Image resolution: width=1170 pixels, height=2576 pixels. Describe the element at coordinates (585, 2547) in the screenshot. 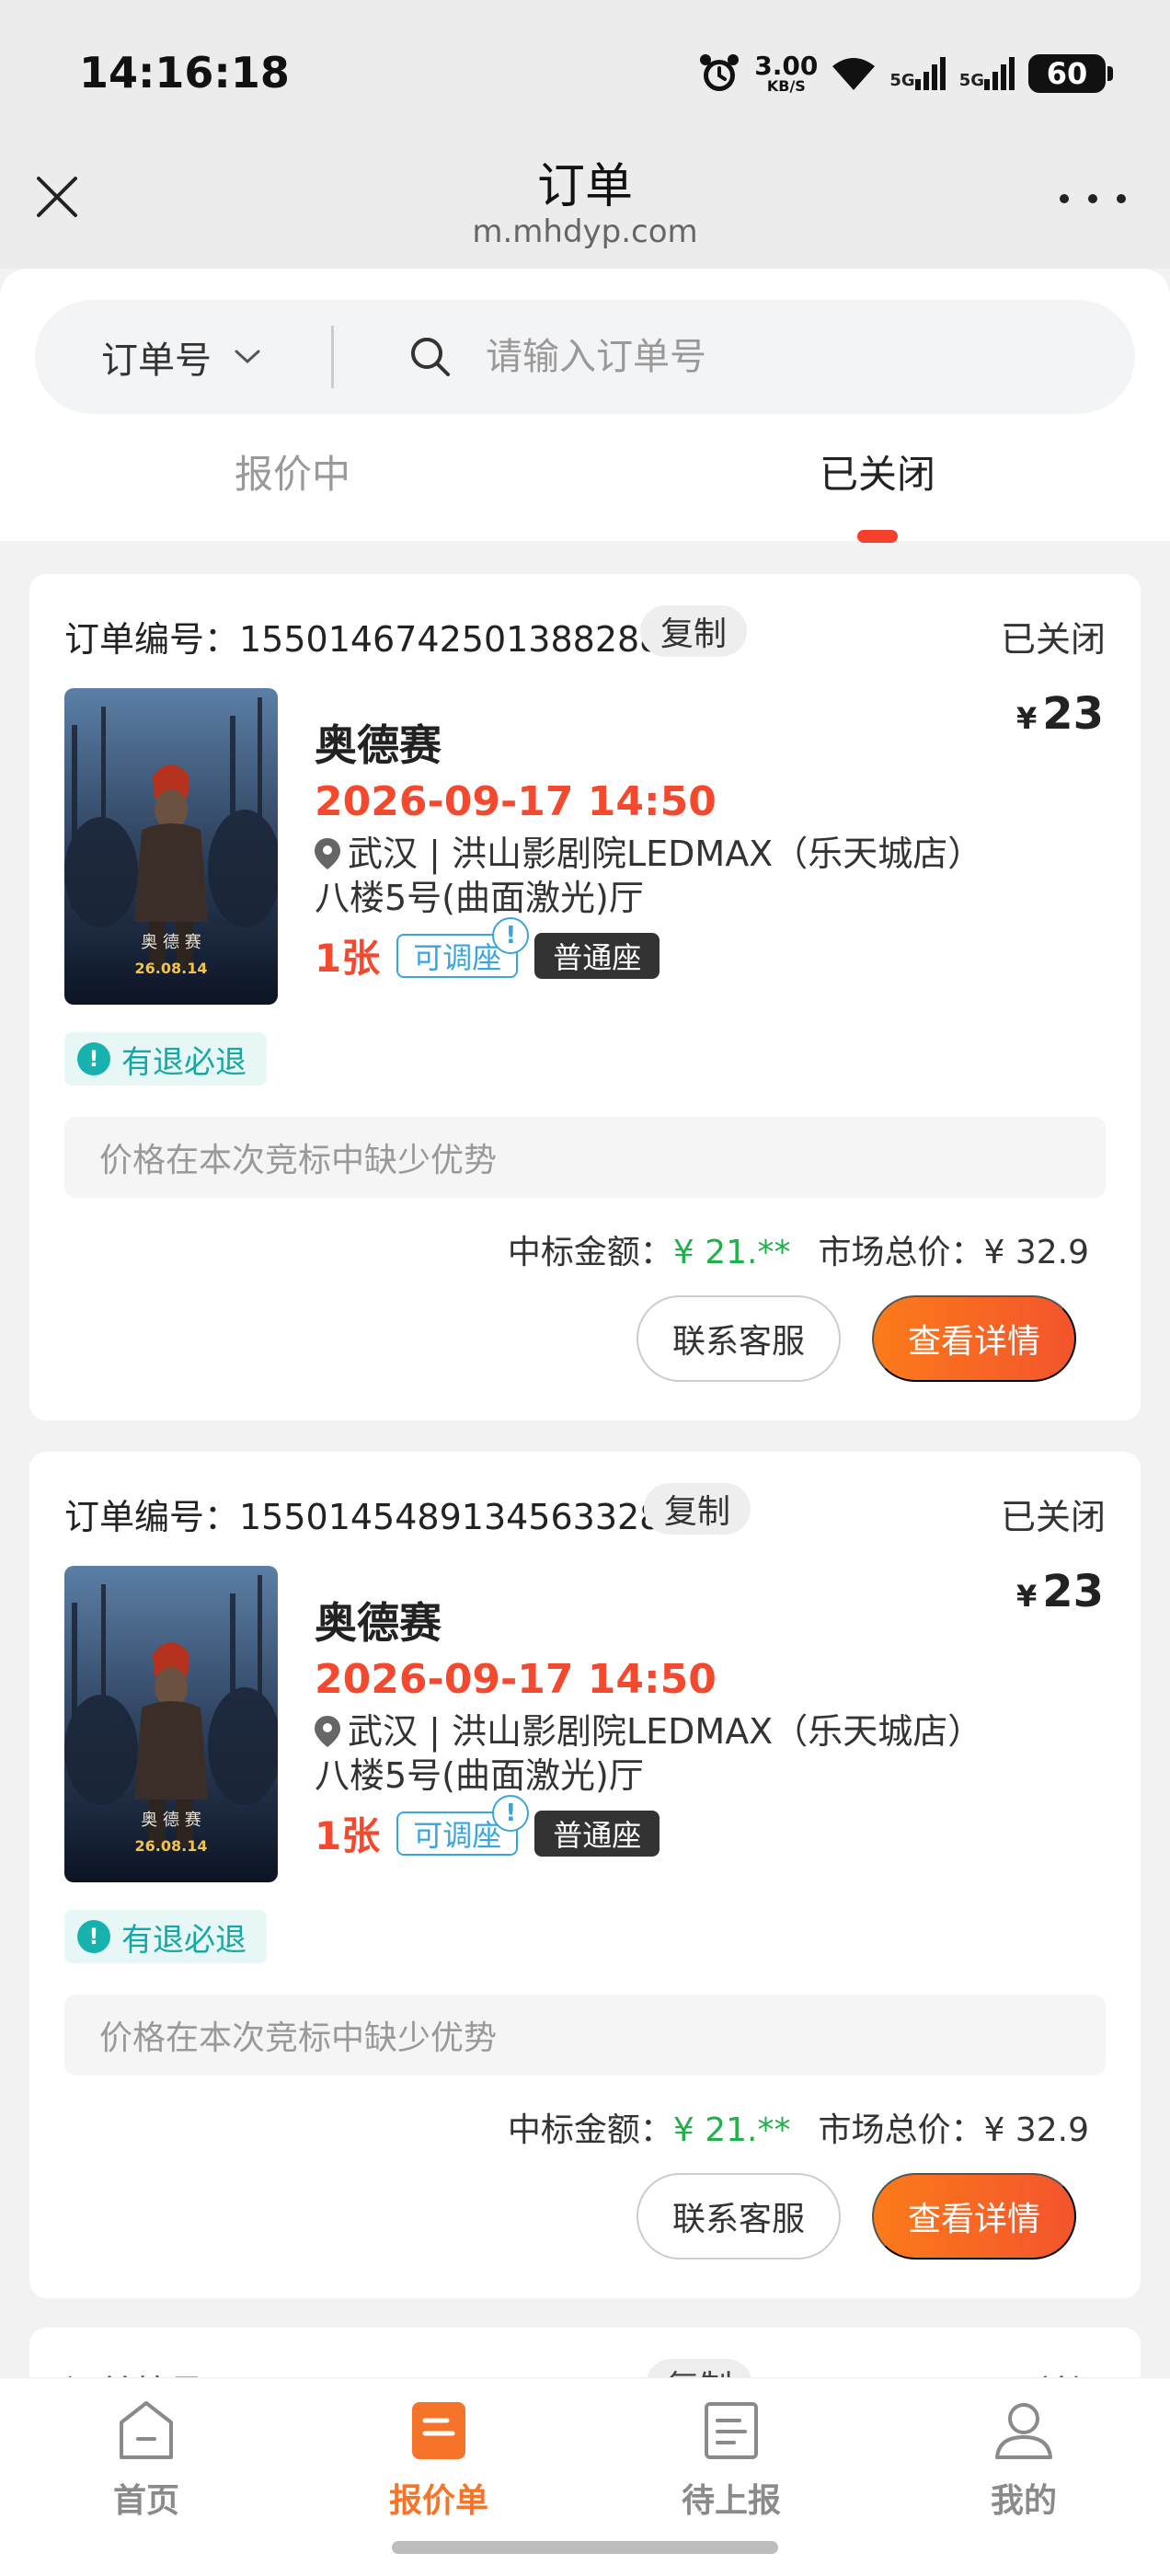

I see `home-indicator-bar` at that location.